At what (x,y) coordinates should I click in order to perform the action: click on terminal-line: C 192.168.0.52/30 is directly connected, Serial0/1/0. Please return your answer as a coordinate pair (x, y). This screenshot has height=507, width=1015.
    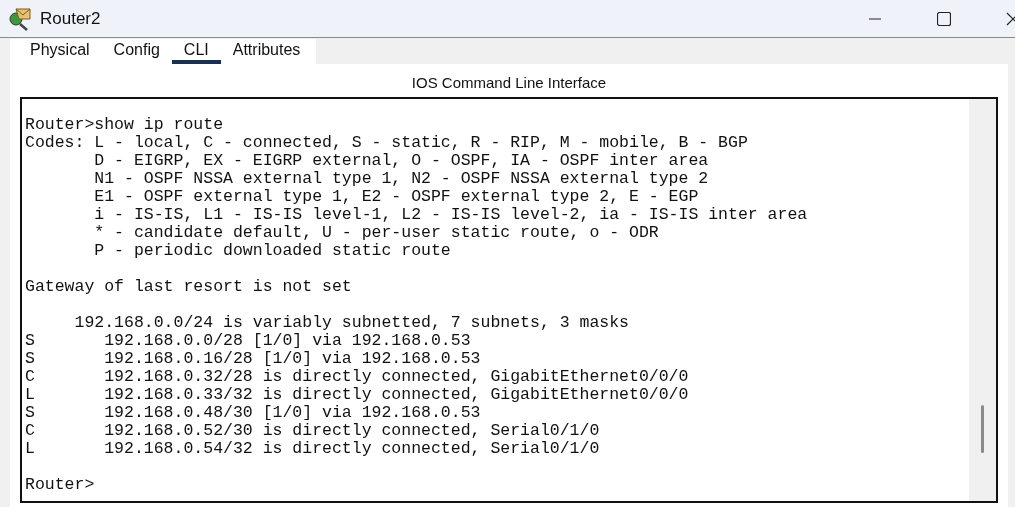
    Looking at the image, I should click on (312, 431).